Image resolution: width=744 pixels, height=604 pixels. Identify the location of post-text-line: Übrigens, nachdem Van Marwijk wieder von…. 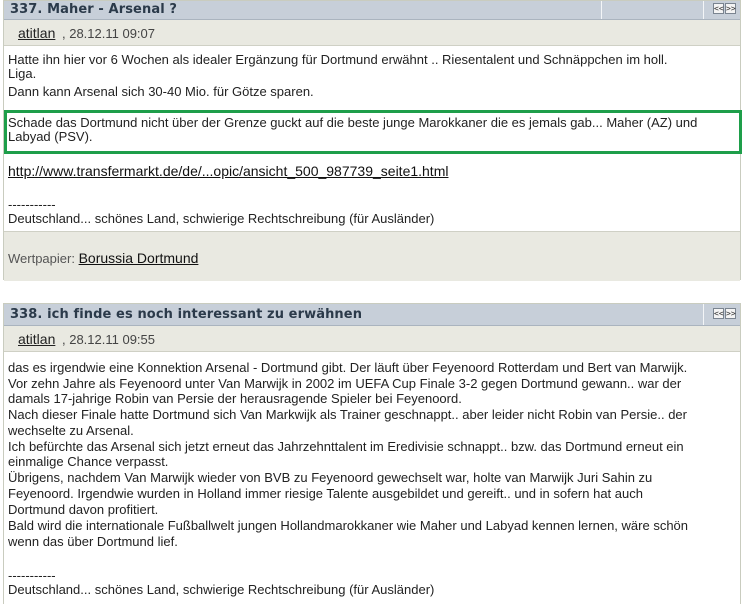
(330, 477).